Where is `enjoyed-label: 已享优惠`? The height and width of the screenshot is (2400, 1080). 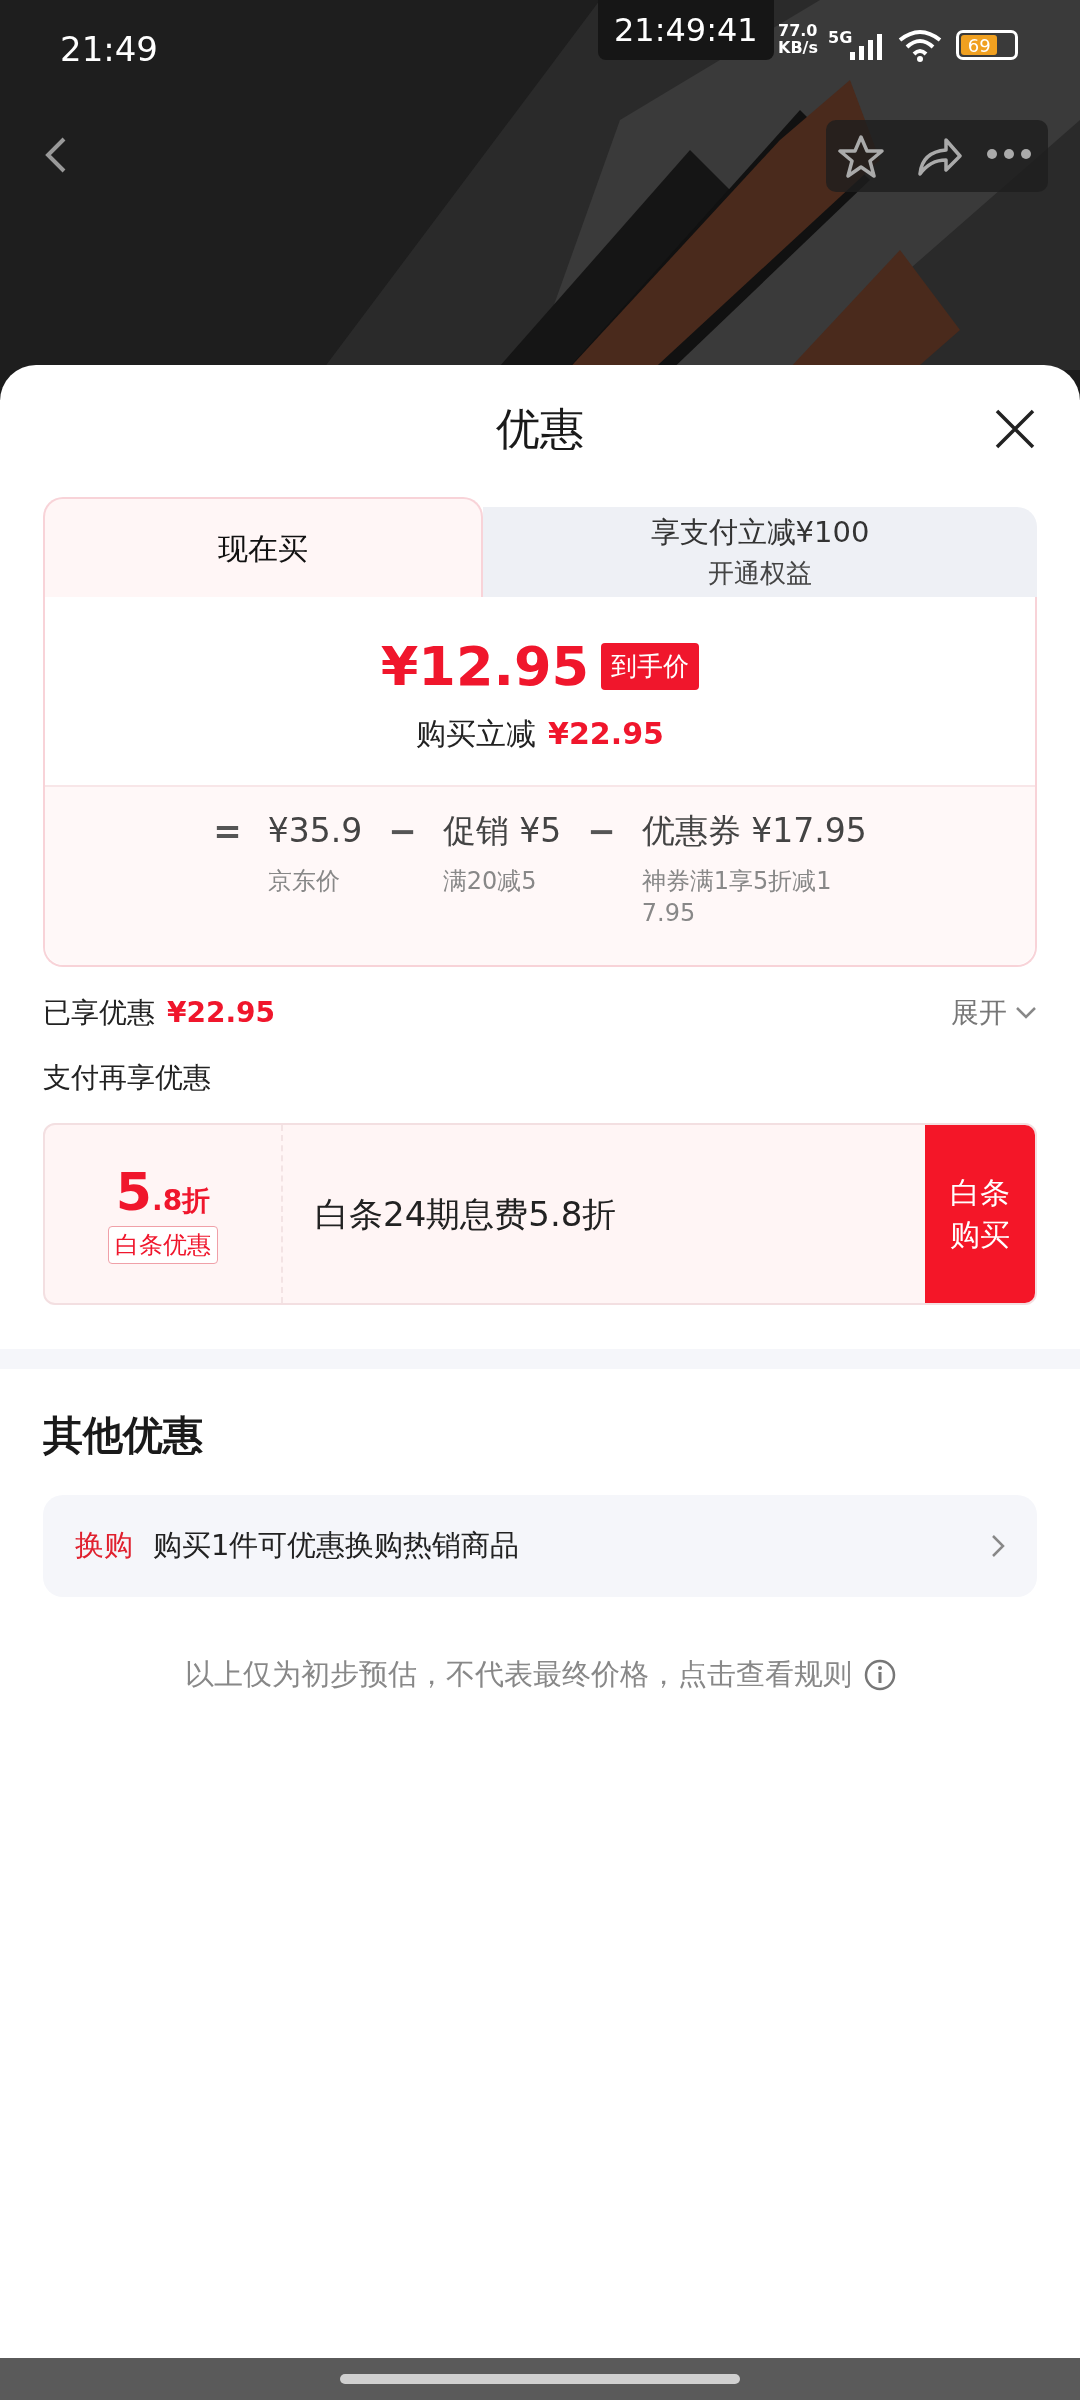
enjoyed-label: 已享优惠 is located at coordinates (99, 1013).